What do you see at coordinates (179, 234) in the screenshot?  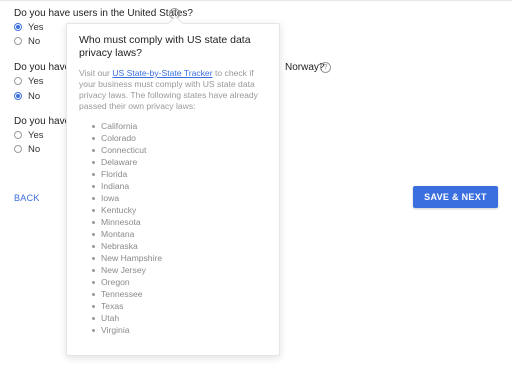 I see `state-list-item: Montana` at bounding box center [179, 234].